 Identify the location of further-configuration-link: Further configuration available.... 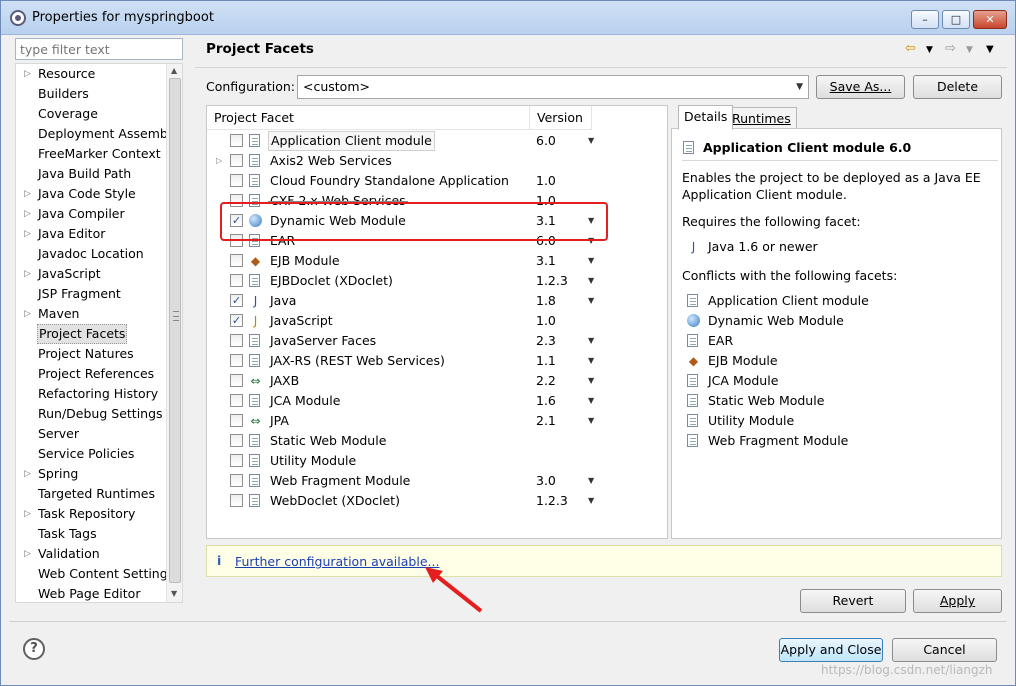
(337, 561).